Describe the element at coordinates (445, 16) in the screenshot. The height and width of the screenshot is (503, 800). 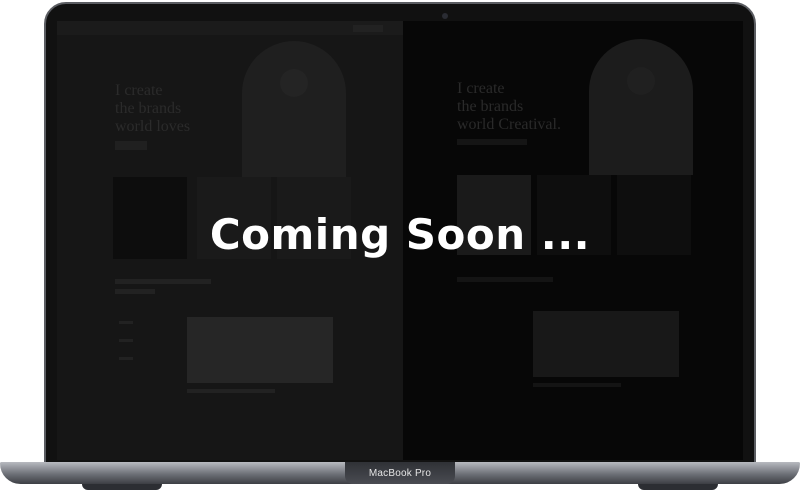
I see `camera-icon` at that location.